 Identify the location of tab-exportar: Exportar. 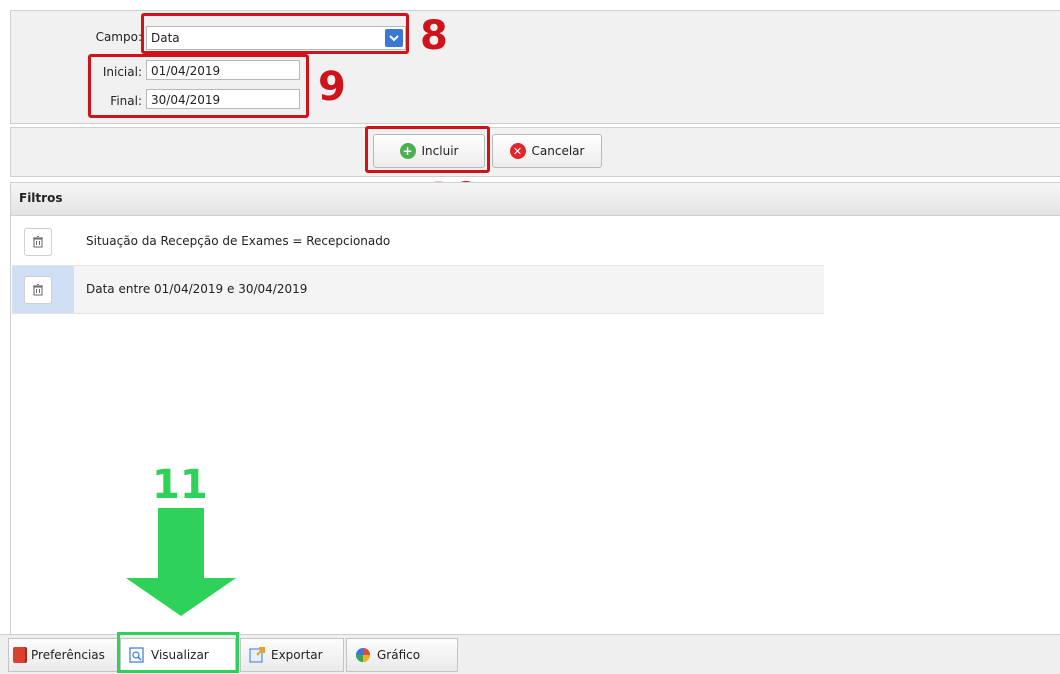
(292, 655).